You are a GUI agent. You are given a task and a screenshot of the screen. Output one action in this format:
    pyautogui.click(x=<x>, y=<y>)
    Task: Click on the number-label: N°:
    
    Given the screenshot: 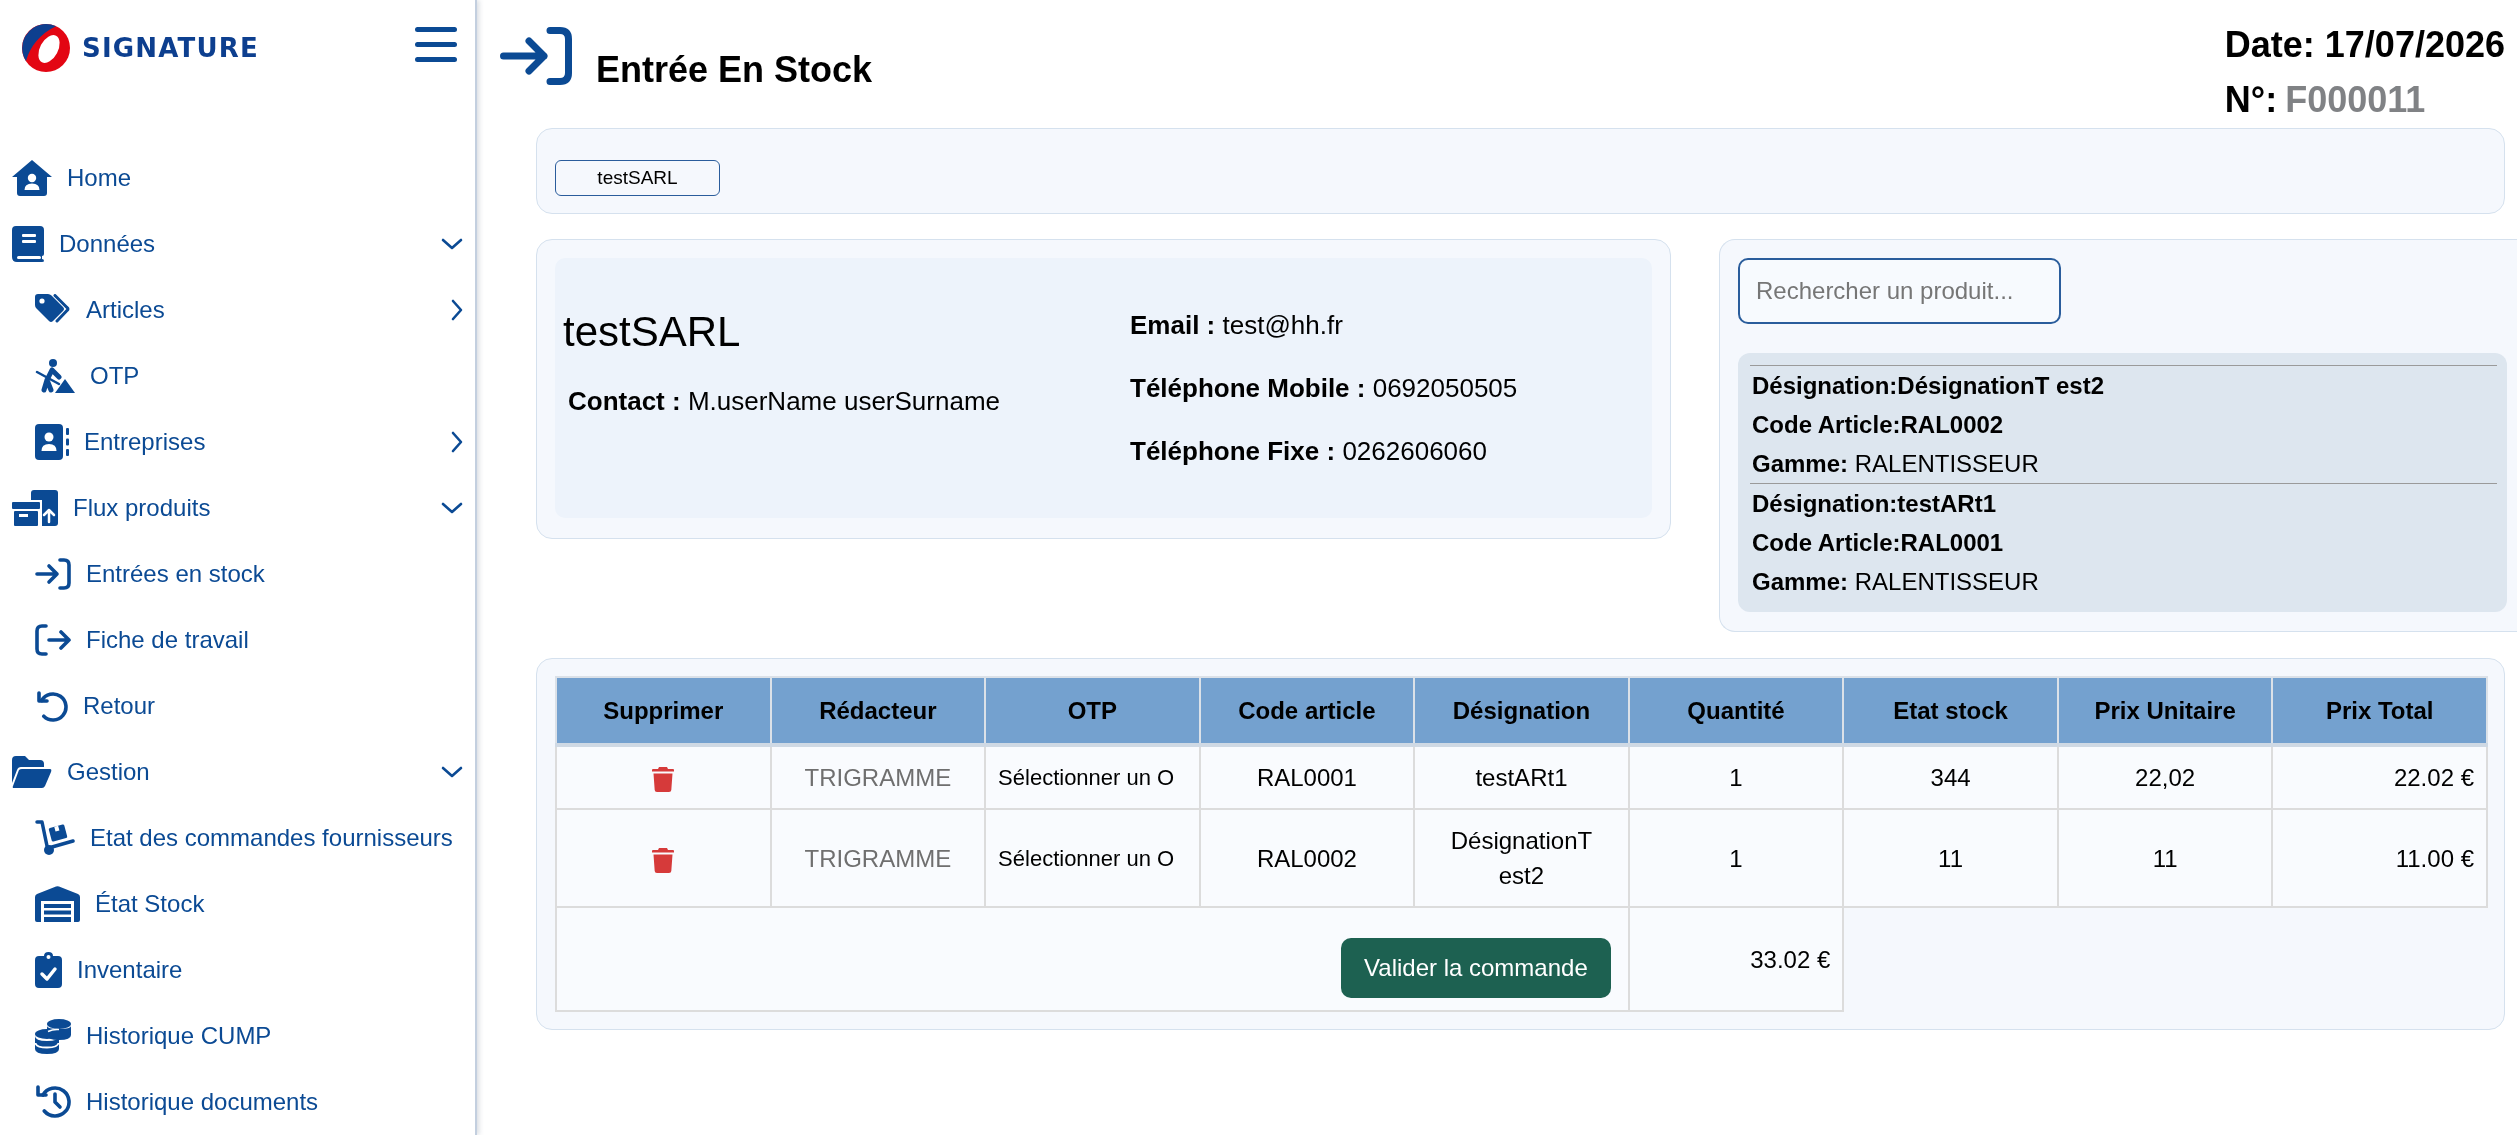 What is the action you would take?
    pyautogui.click(x=2251, y=100)
    